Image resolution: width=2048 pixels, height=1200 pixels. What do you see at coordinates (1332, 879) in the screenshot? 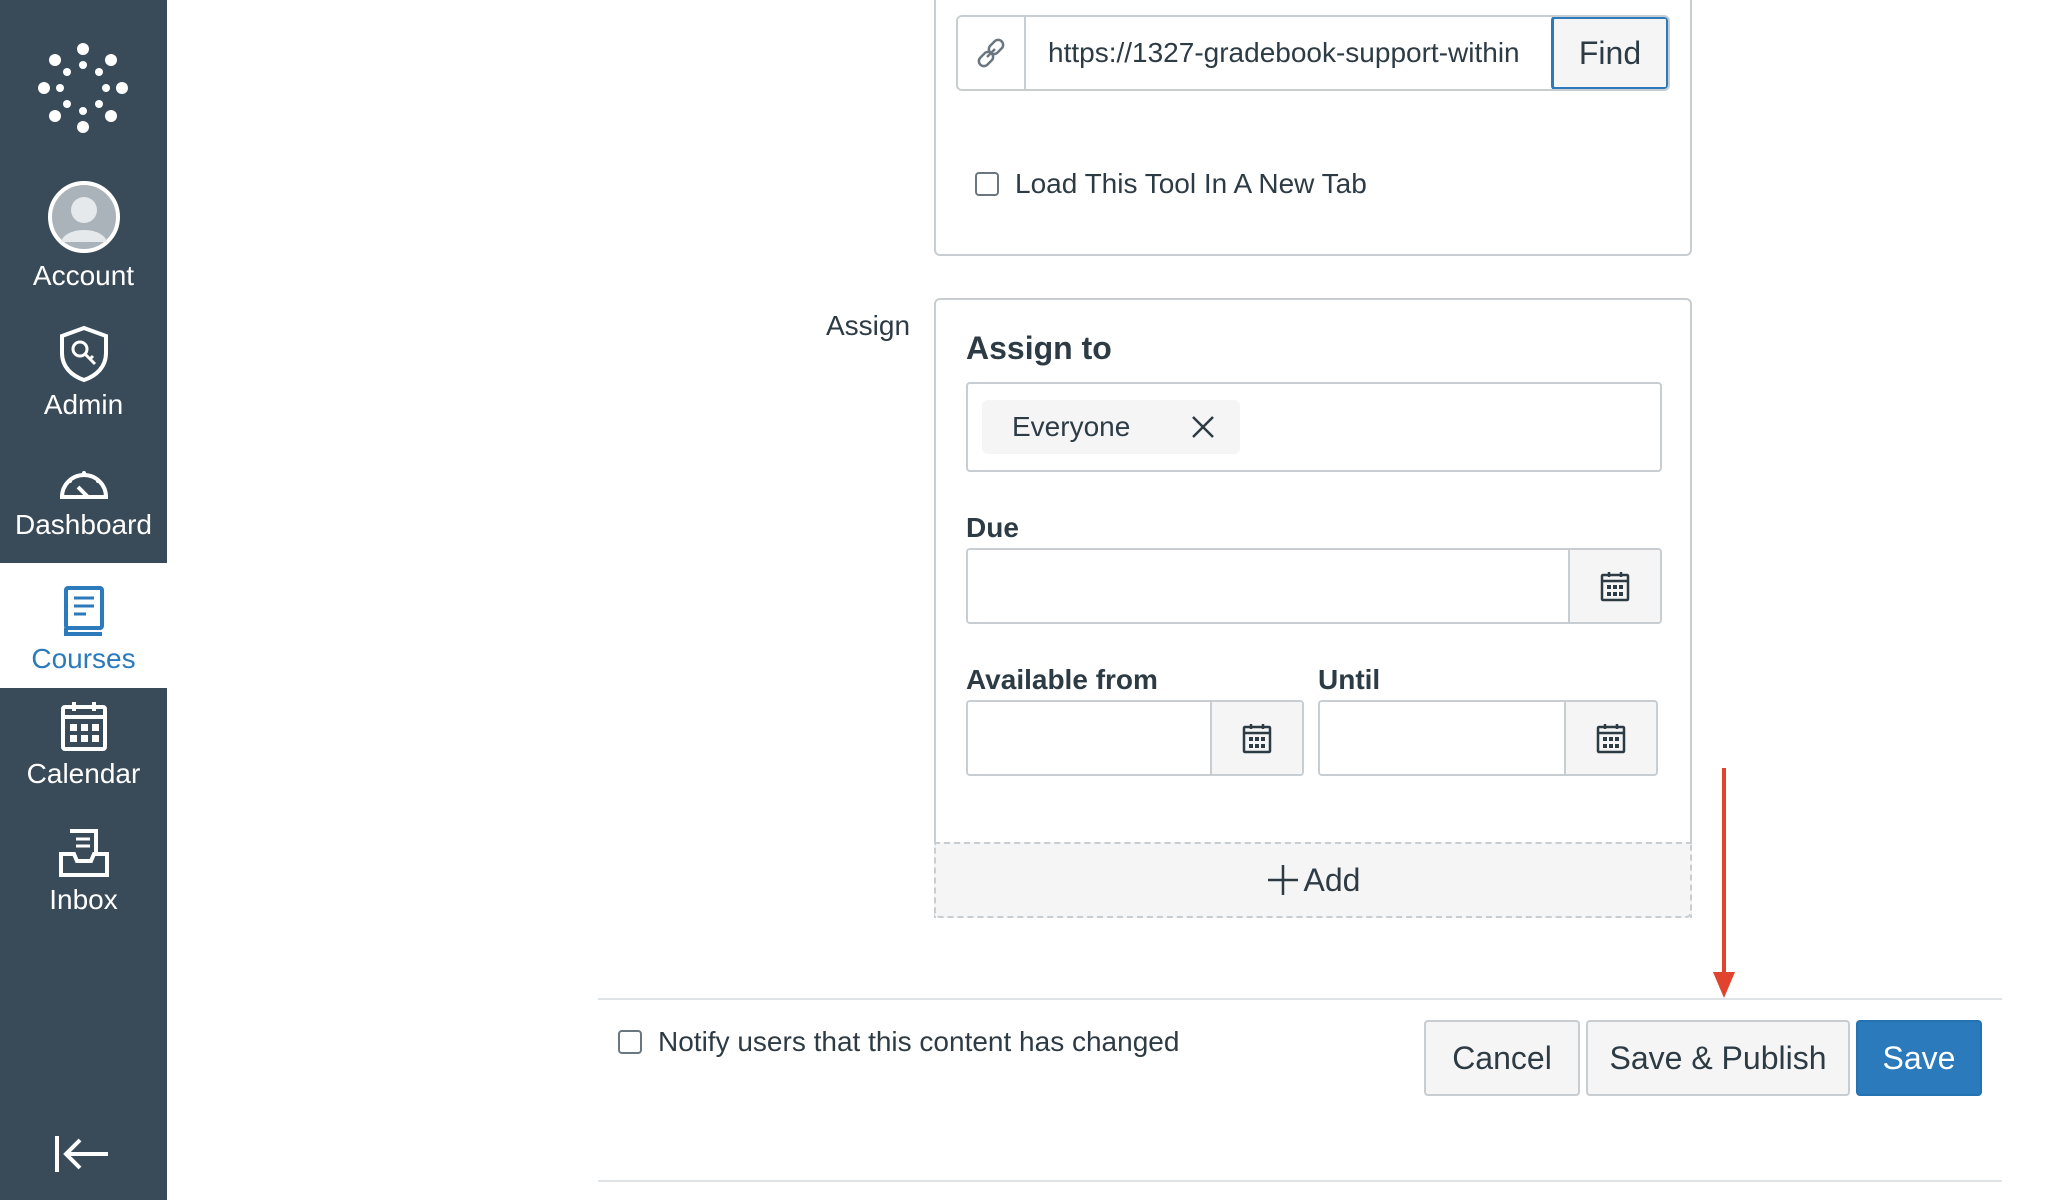
I see `add-label: Add` at bounding box center [1332, 879].